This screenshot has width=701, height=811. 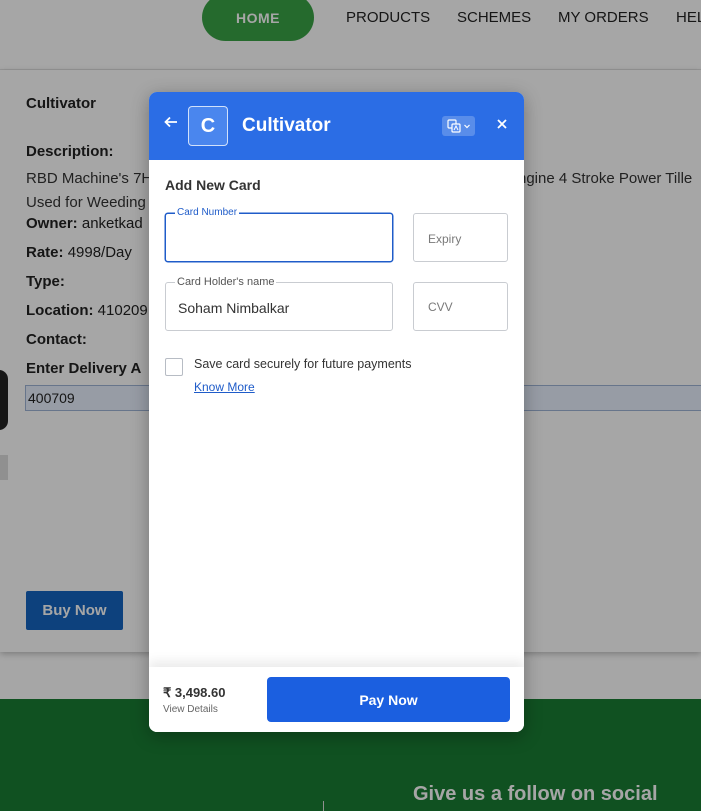 I want to click on expiry-field: Expiry, so click(x=460, y=237).